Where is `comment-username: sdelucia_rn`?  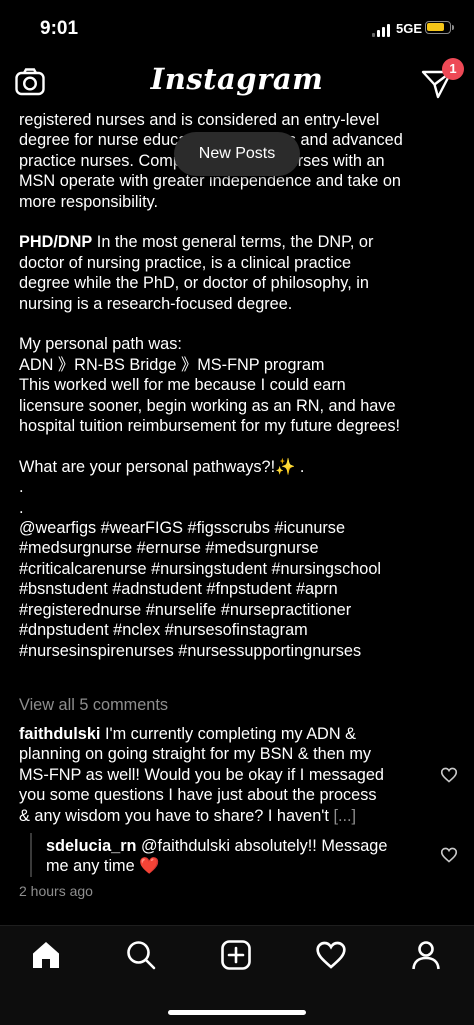 comment-username: sdelucia_rn is located at coordinates (91, 846).